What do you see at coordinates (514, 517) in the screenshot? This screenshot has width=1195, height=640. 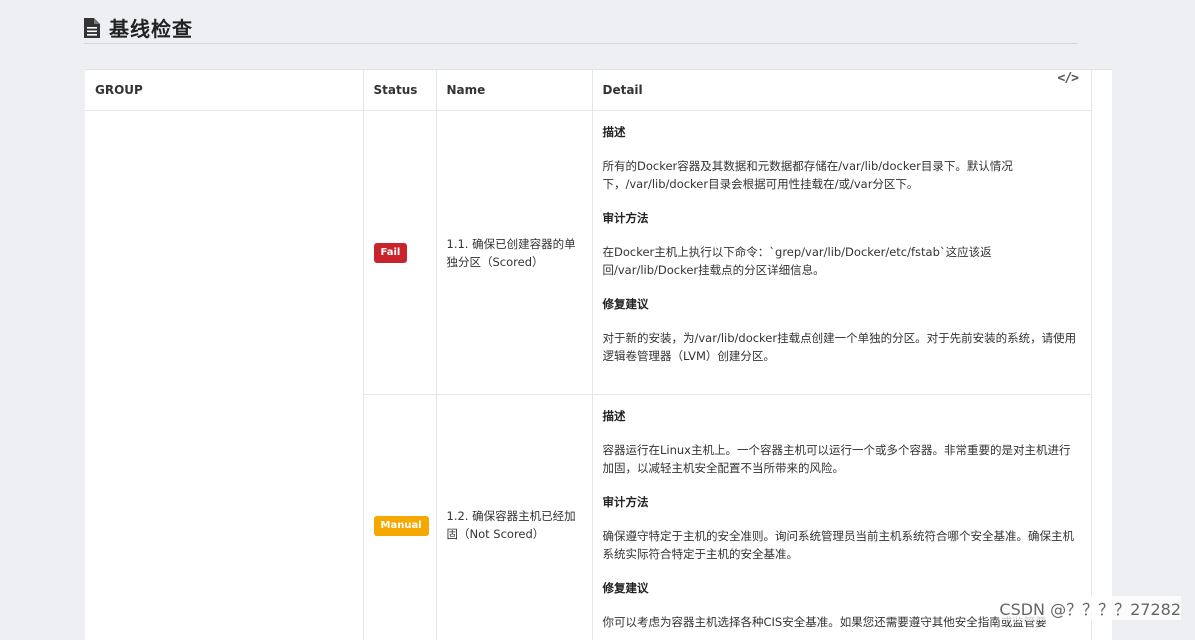 I see `check-name: 1.2. 确保容器主机已经加固（Not Scored）` at bounding box center [514, 517].